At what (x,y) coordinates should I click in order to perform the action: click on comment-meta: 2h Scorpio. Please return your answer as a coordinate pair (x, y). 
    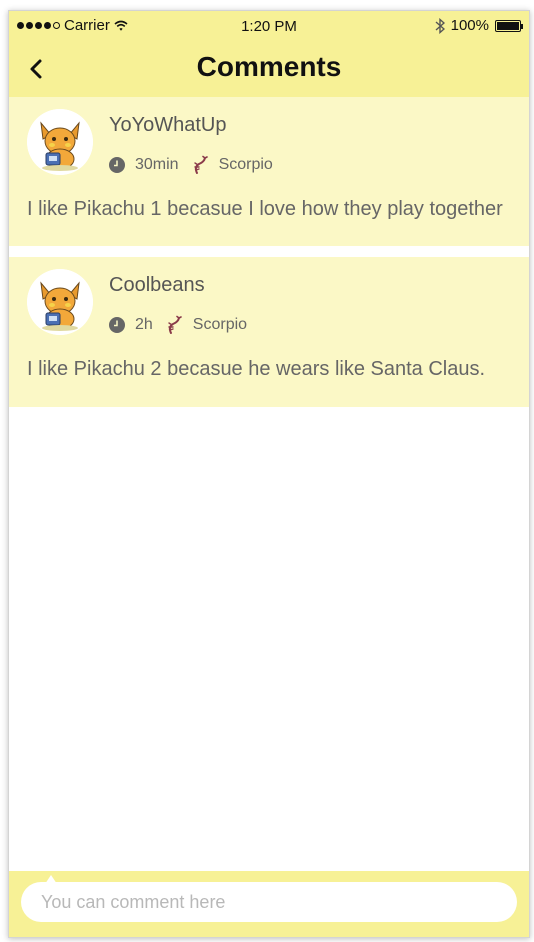
    Looking at the image, I should click on (178, 325).